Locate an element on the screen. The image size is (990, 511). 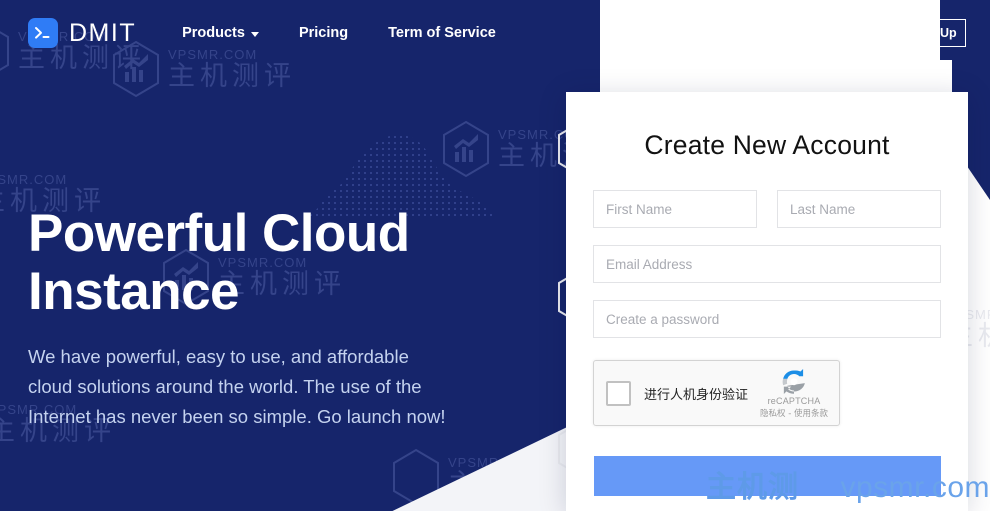
hero-title: Powerful Cloud Instance is located at coordinates (238, 263).